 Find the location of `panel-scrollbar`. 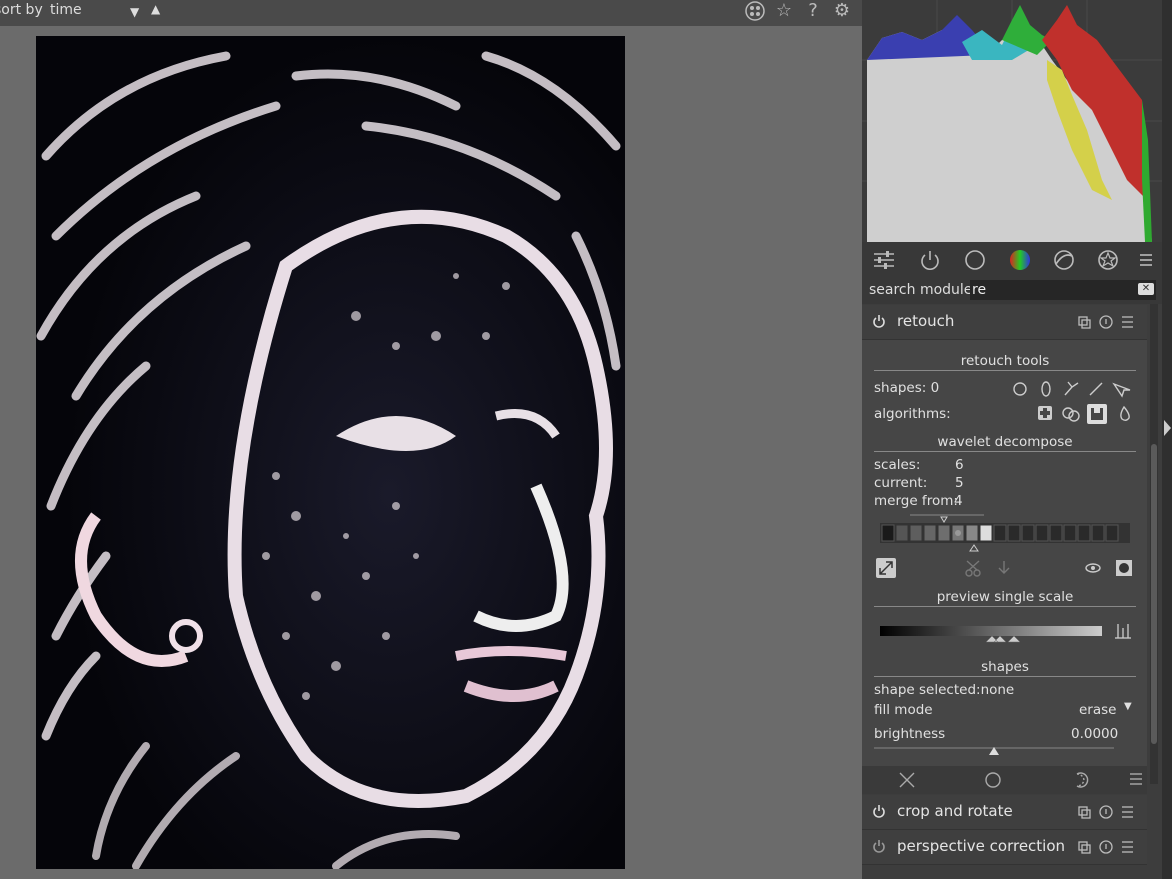

panel-scrollbar is located at coordinates (1154, 544).